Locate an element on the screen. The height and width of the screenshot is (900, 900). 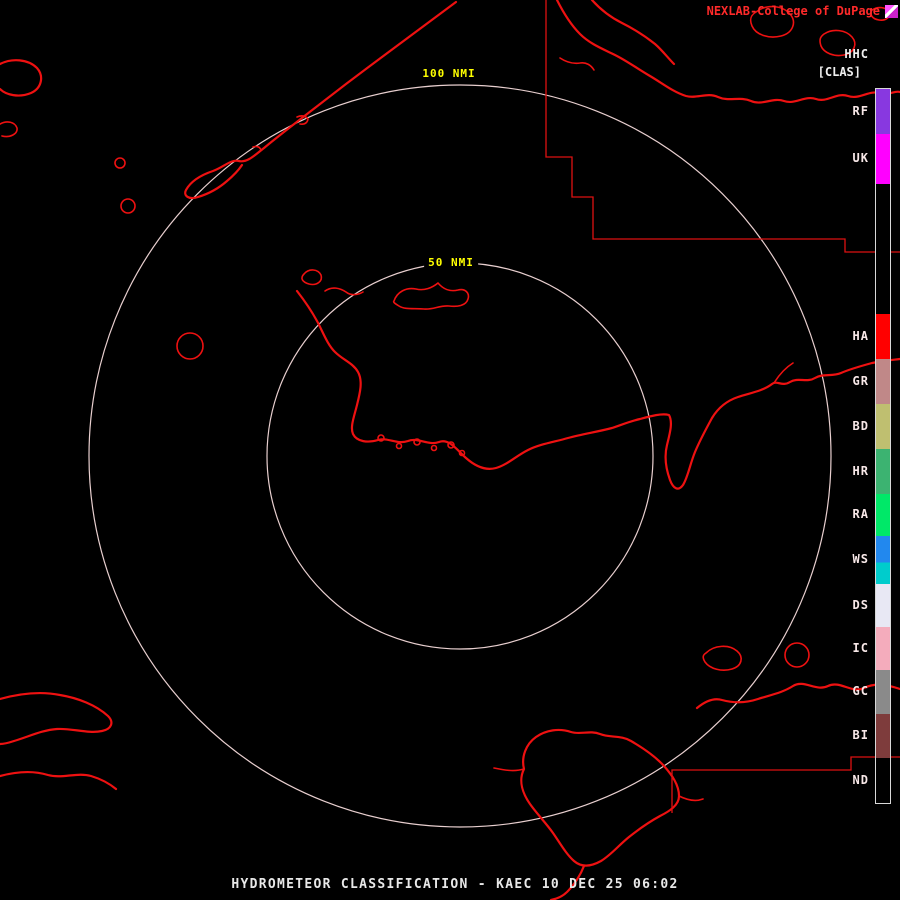
small-ring-west is located at coordinates (190, 346).